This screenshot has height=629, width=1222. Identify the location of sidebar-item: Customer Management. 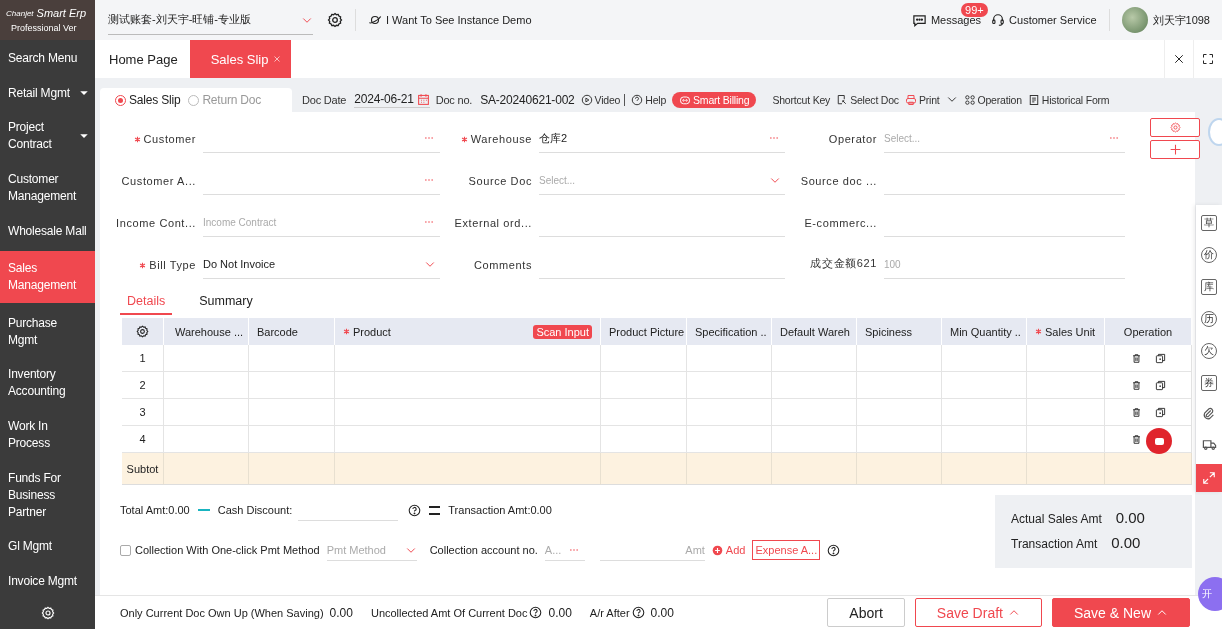
(47, 187).